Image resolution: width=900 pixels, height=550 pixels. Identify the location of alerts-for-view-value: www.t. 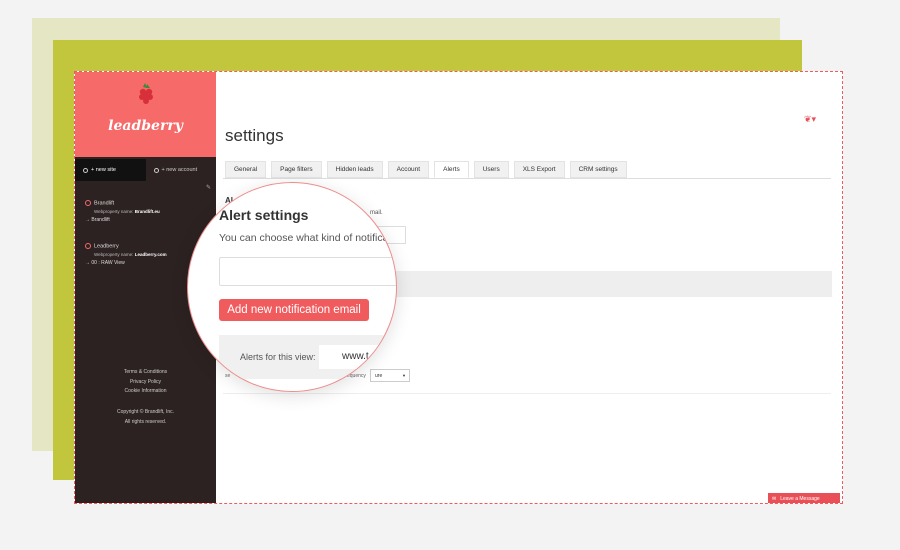
(357, 357).